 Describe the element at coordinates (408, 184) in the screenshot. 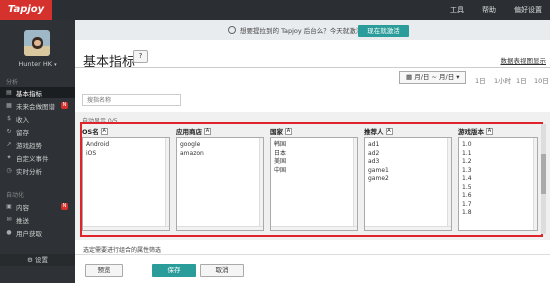

I see `filter-list: ad1 ad2 ad3 game1 game2` at that location.